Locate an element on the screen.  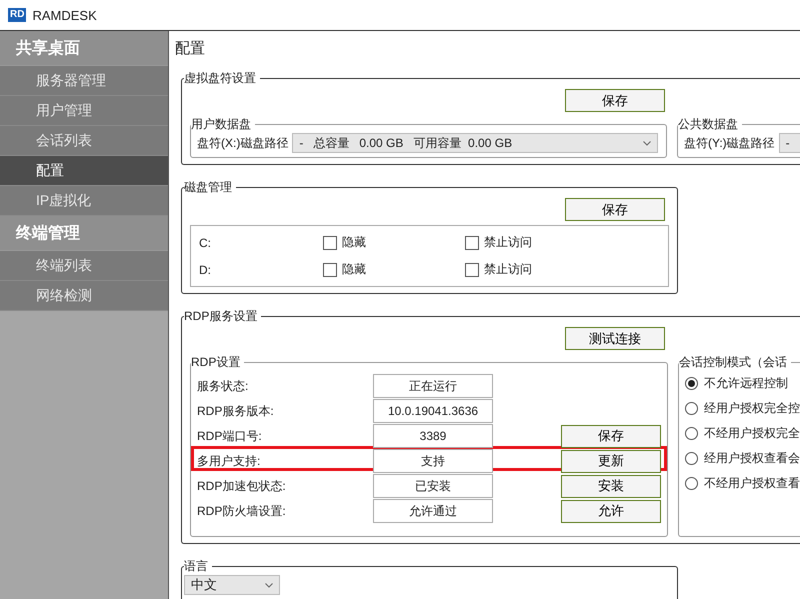
group-title: RDP服务设置 is located at coordinates (221, 316).